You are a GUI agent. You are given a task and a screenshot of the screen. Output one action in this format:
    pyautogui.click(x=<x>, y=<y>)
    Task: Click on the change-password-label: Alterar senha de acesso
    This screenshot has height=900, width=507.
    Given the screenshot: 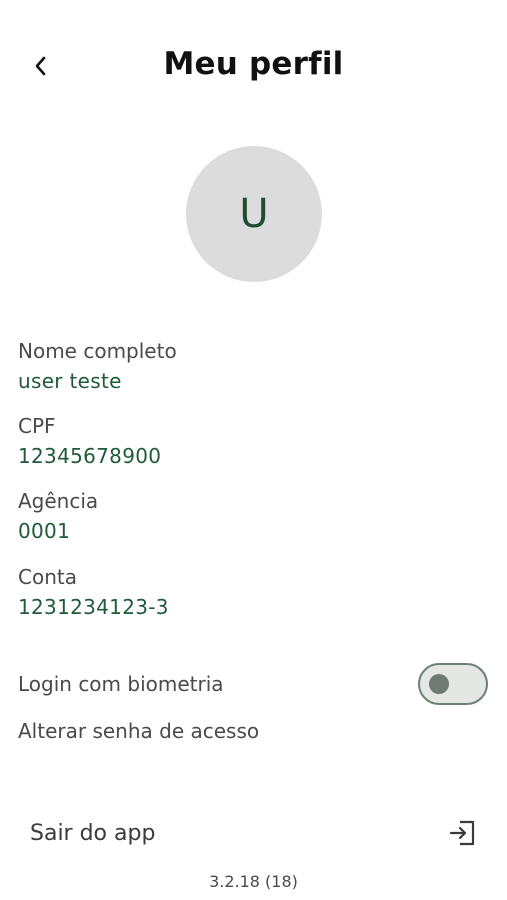 What is the action you would take?
    pyautogui.click(x=139, y=731)
    